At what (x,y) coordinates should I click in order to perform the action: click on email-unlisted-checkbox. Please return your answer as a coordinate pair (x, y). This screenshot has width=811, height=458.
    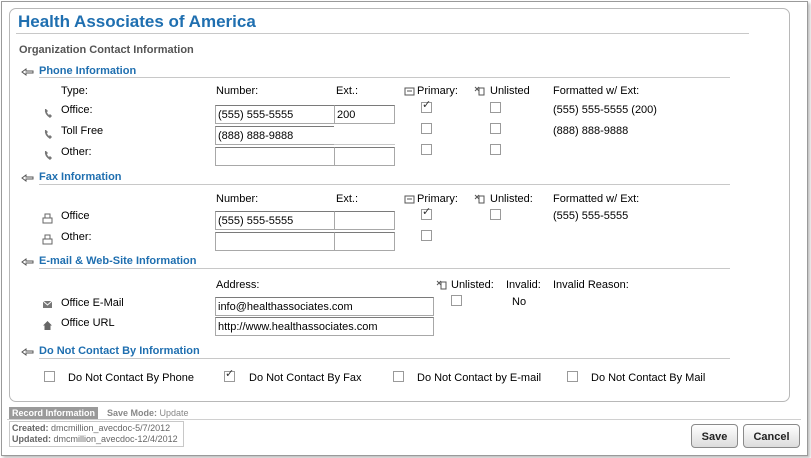
    Looking at the image, I should click on (456, 300).